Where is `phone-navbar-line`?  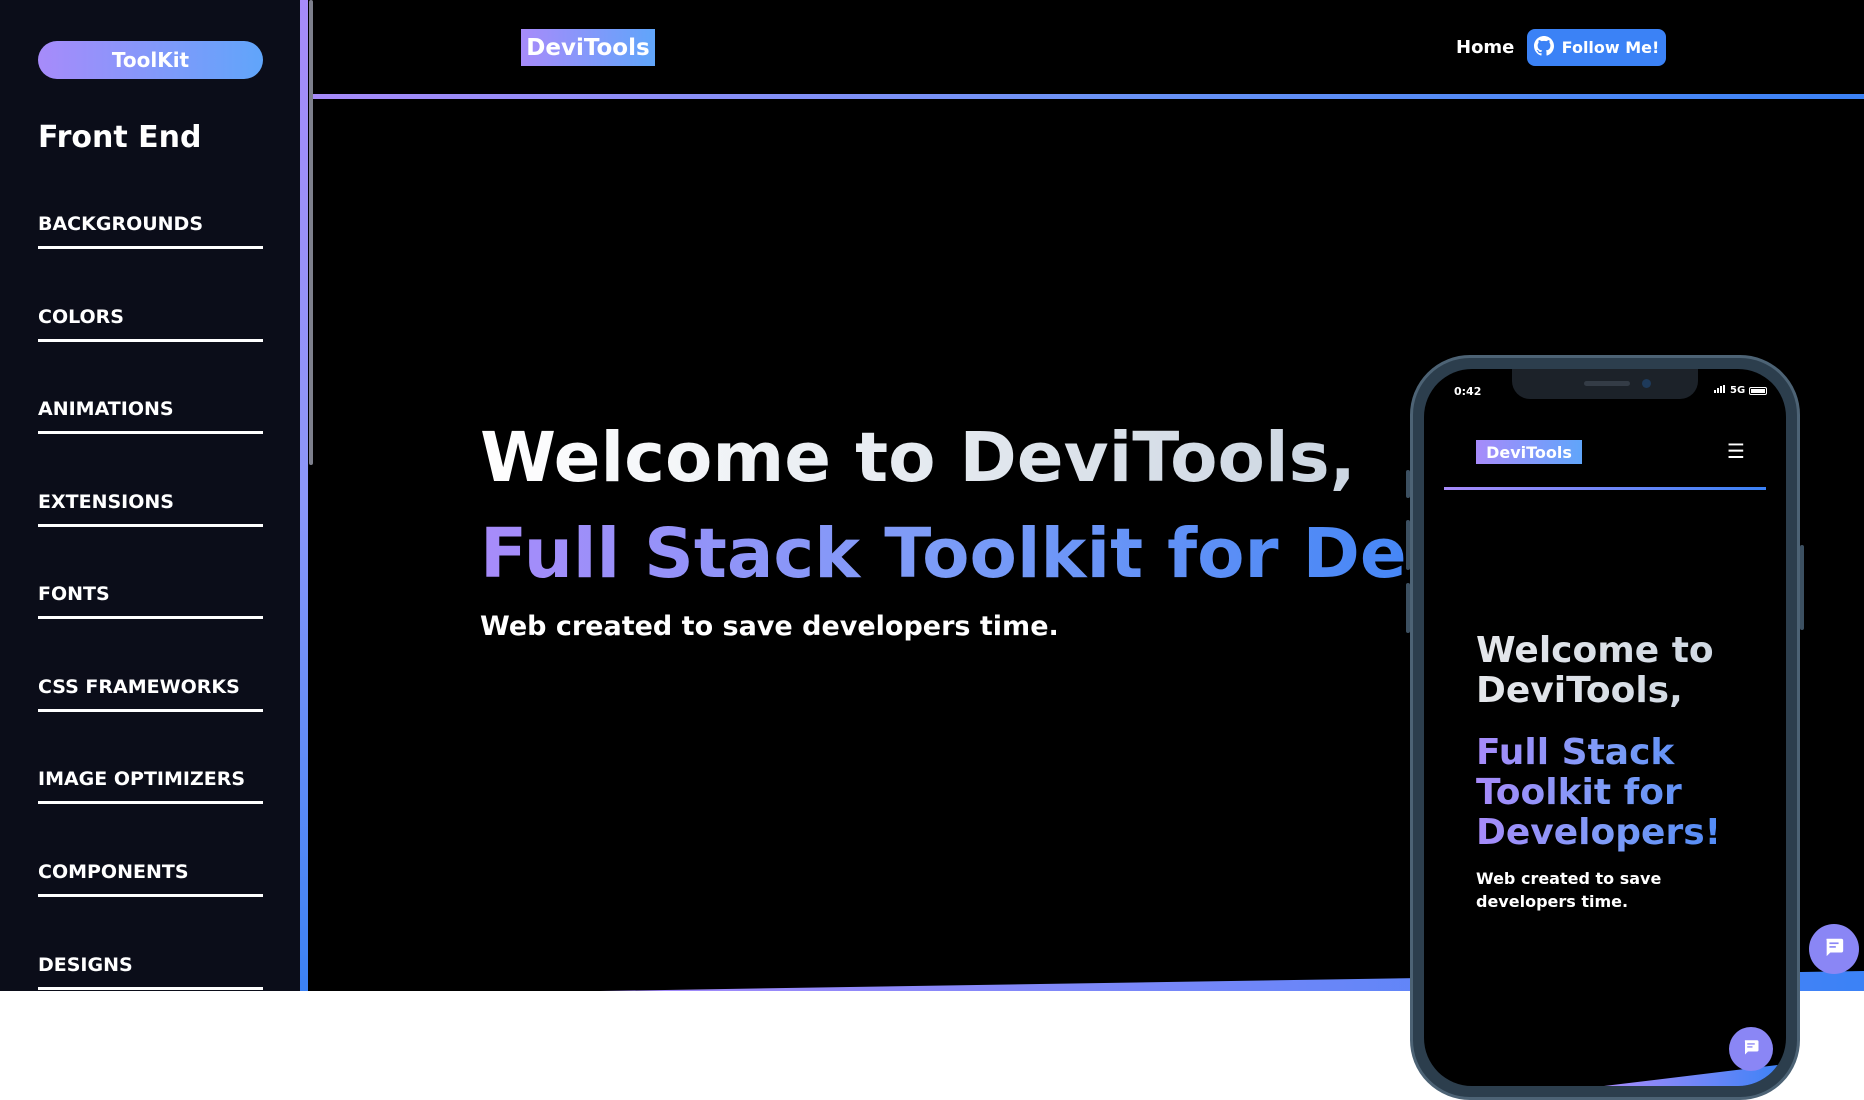
phone-navbar-line is located at coordinates (1605, 488).